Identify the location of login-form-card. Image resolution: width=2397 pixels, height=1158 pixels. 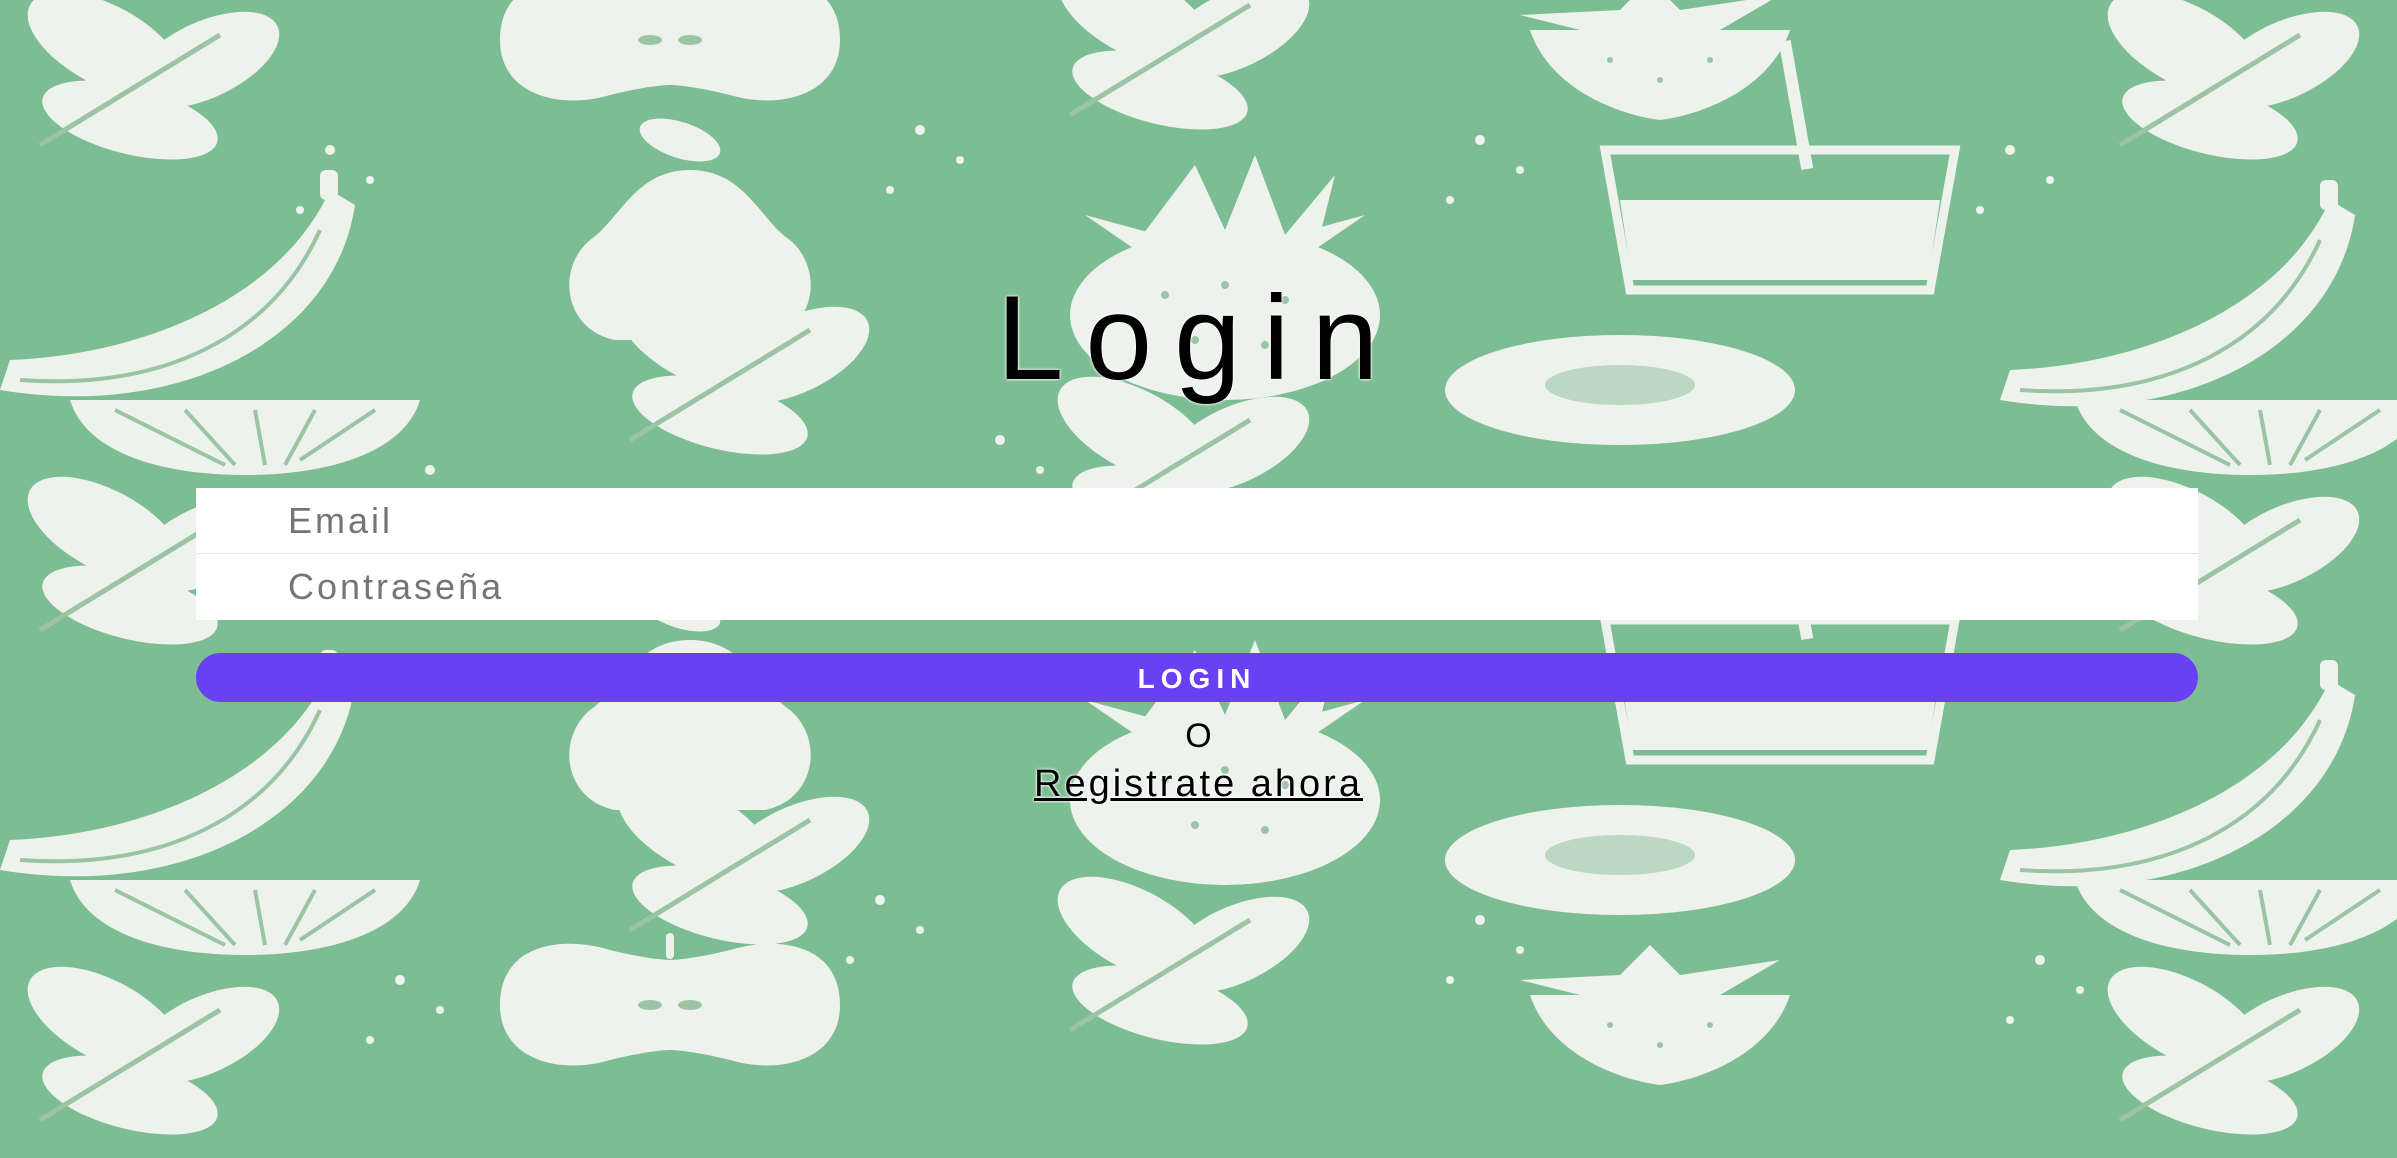
(1197, 554).